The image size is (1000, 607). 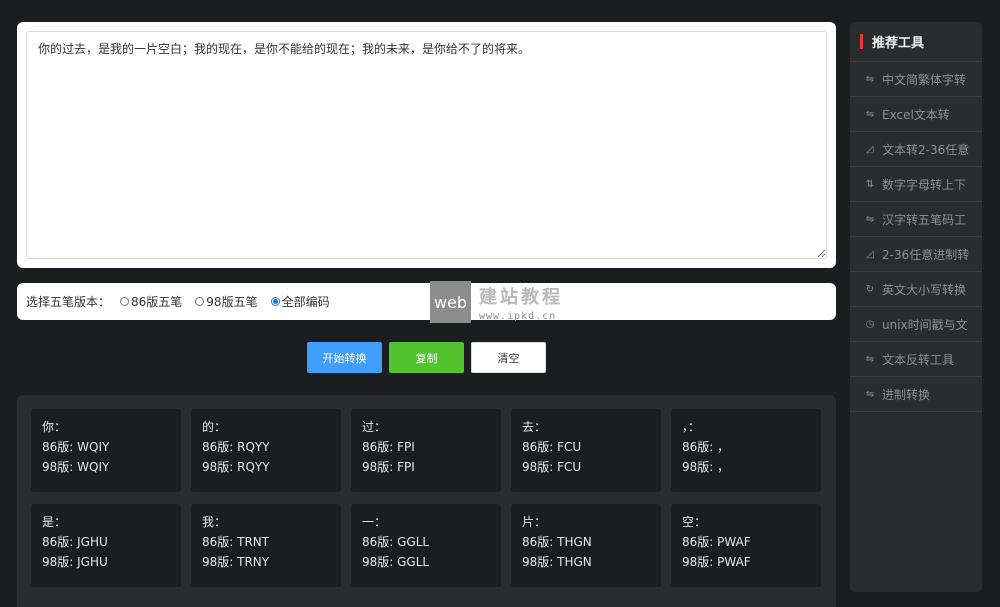 I want to click on watermark-url: www.ipkd.cn, so click(x=518, y=316).